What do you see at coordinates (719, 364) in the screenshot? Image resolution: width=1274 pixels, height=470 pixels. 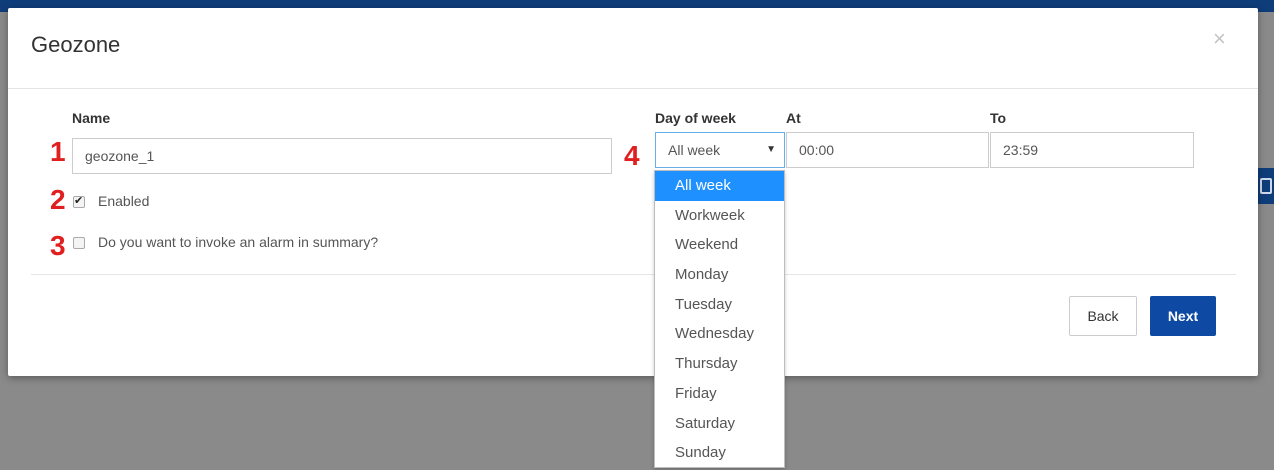 I see `option-thursday: Thursday` at bounding box center [719, 364].